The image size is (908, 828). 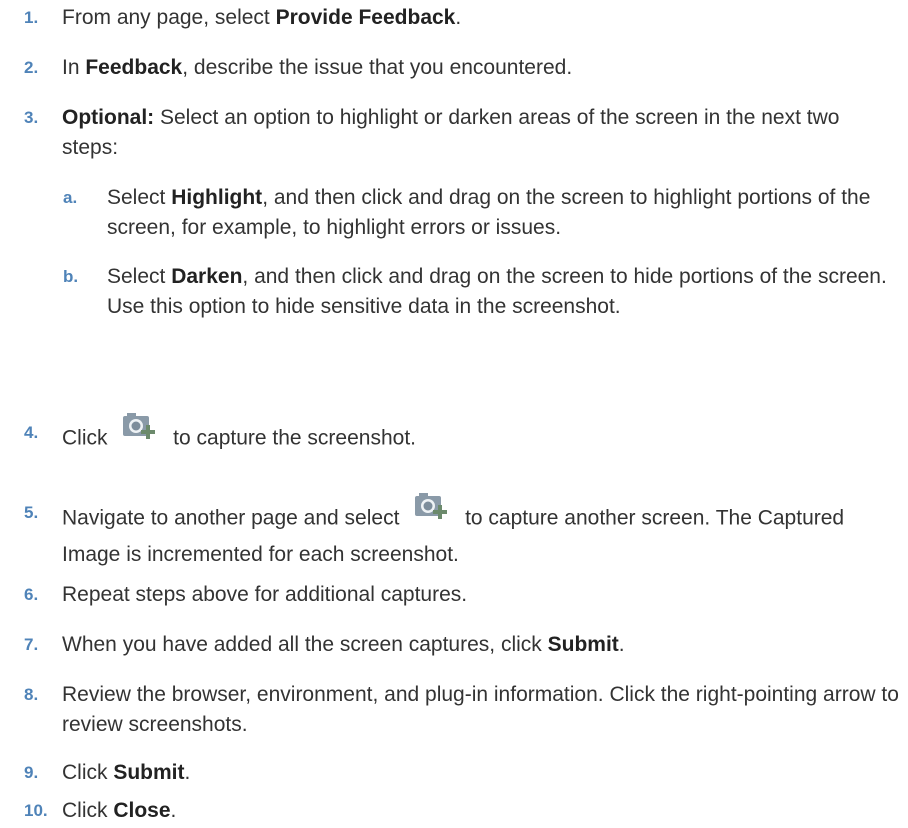 What do you see at coordinates (31, 694) in the screenshot?
I see `step-number: 8.` at bounding box center [31, 694].